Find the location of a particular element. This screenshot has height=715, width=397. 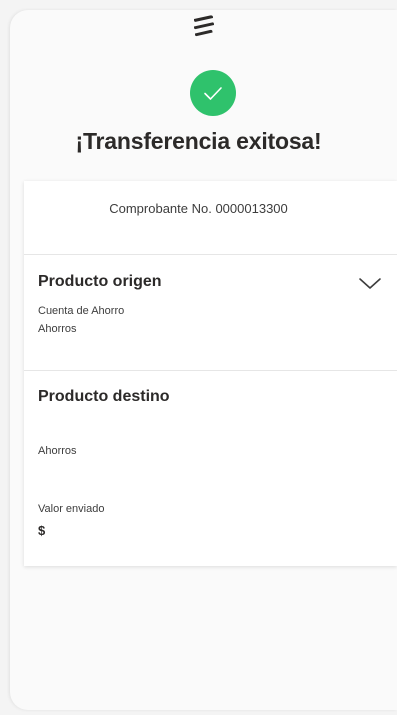

page-title: ¡Transferencia exitosa! is located at coordinates (198, 141).